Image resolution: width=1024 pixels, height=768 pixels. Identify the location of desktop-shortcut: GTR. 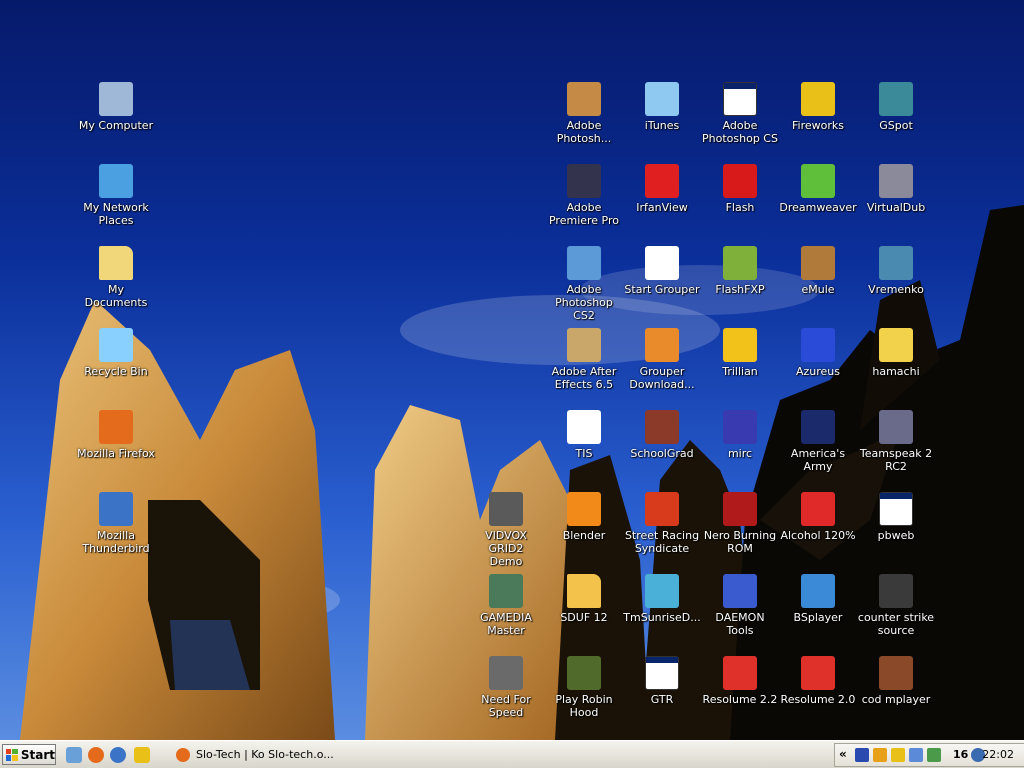
(662, 694).